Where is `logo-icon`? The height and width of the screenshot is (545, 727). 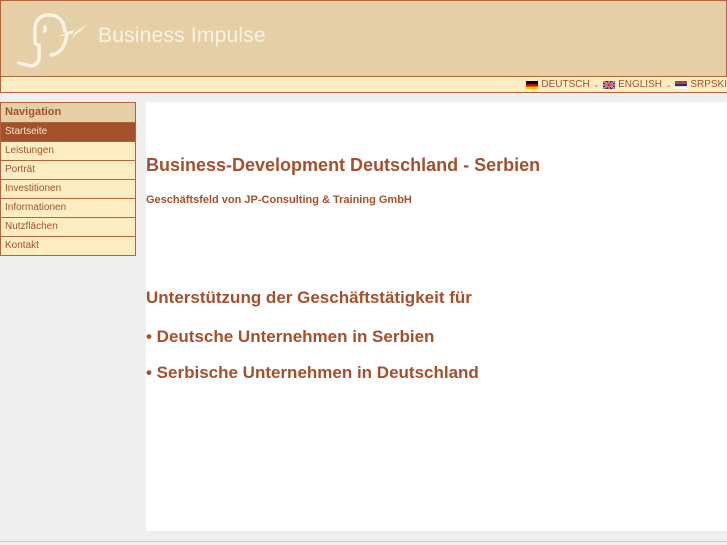
logo-icon is located at coordinates (51, 40).